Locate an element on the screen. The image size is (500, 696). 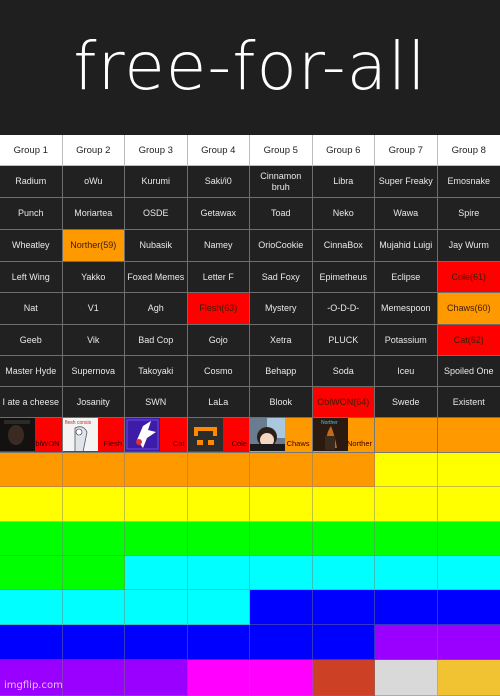
contestant-cell: oWu is located at coordinates (93, 182).